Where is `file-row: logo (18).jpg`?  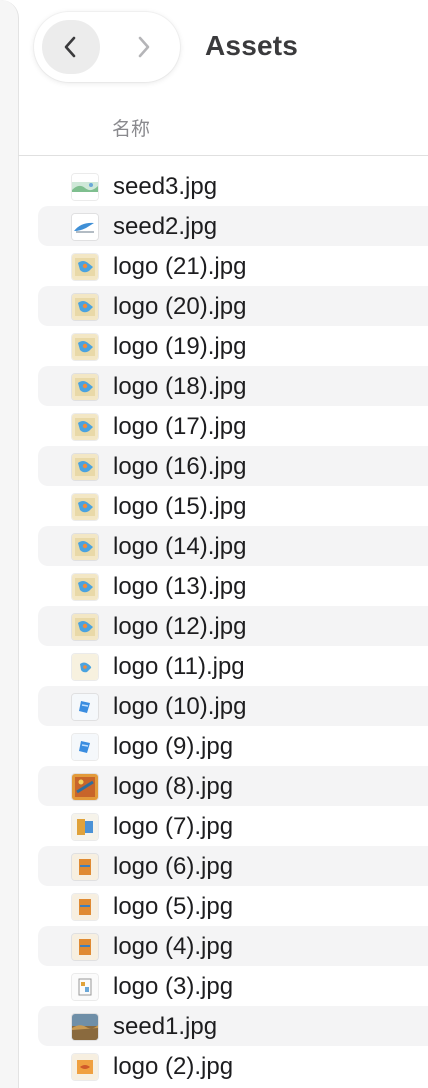 file-row: logo (18).jpg is located at coordinates (233, 386).